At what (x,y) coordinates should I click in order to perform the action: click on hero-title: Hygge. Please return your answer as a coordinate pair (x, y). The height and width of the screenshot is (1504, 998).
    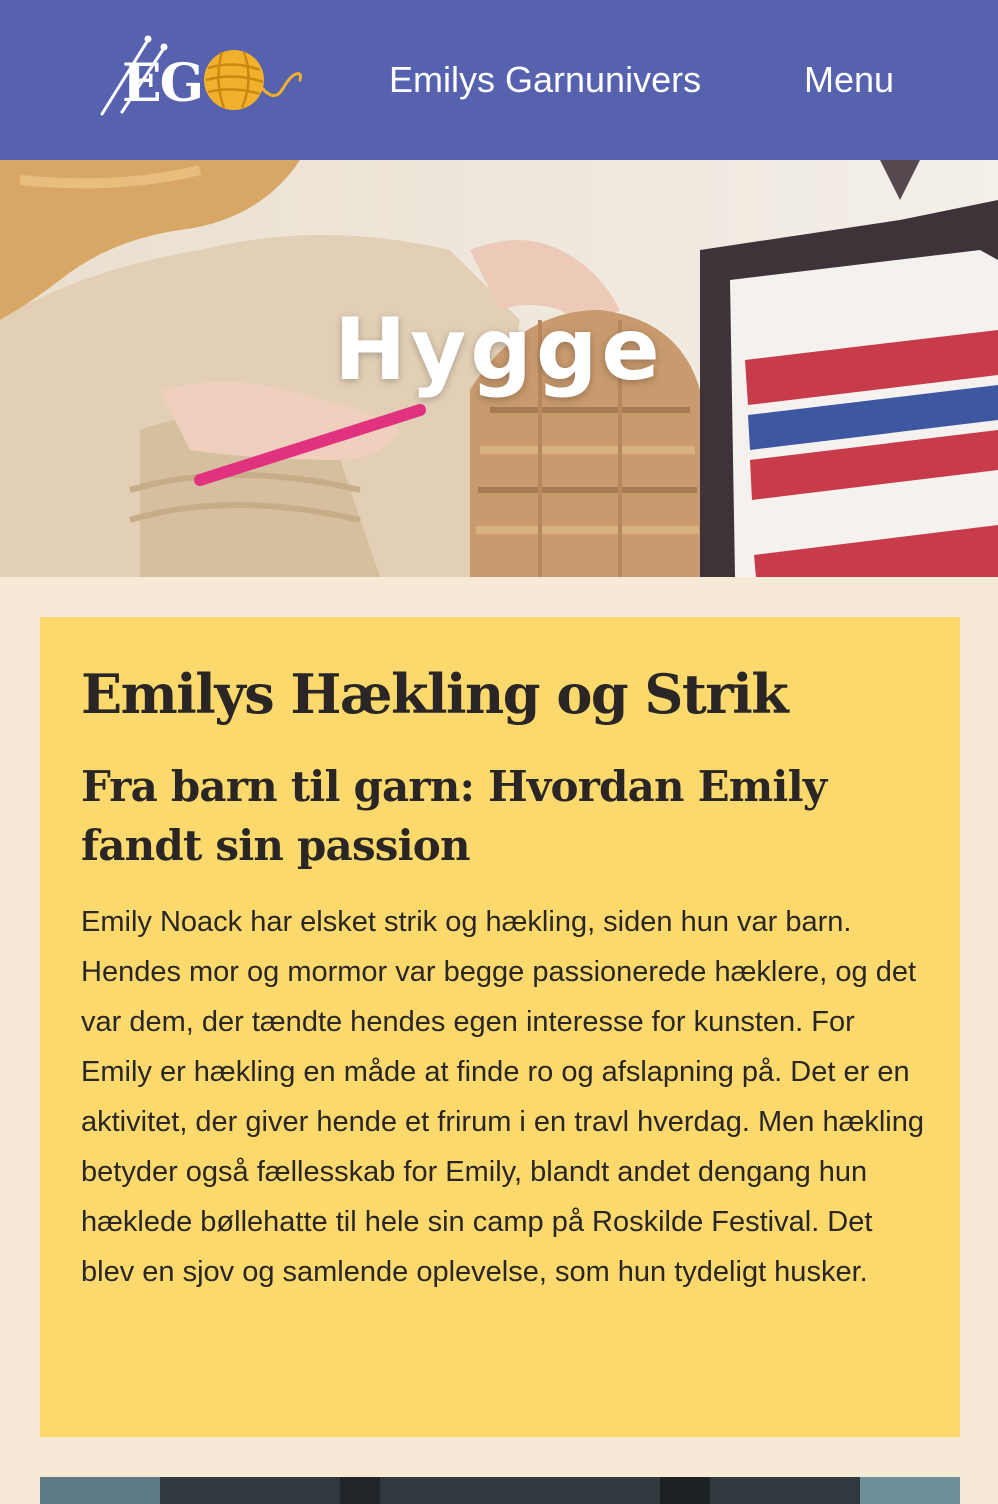
    Looking at the image, I should click on (499, 350).